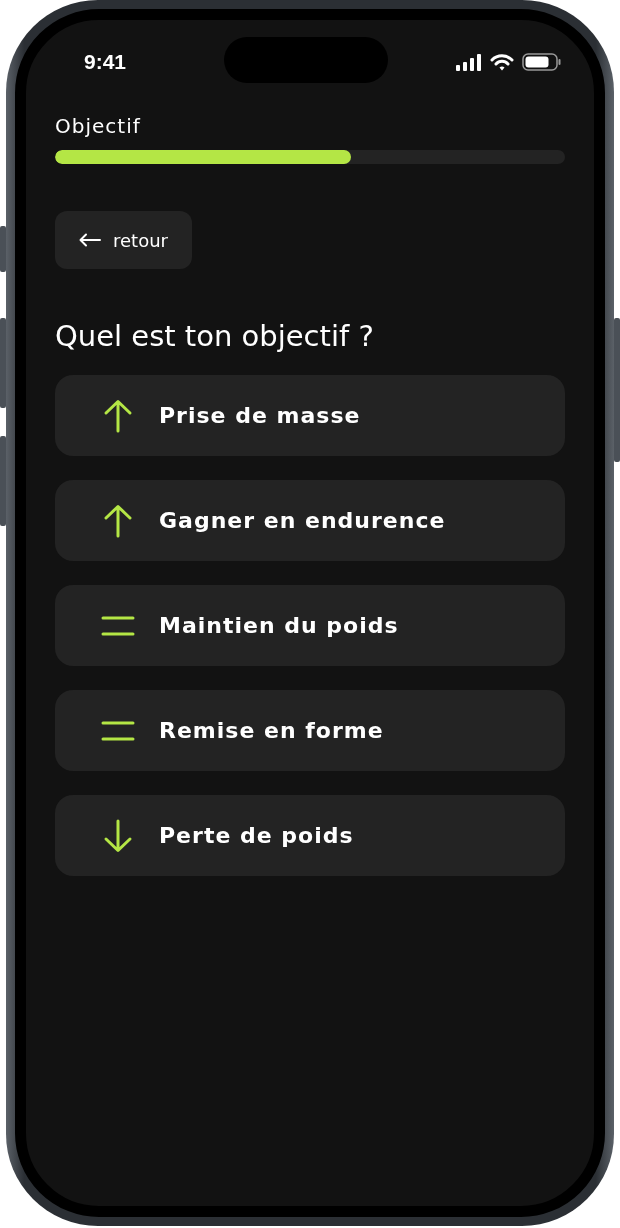 This screenshot has width=620, height=1228. What do you see at coordinates (105, 62) in the screenshot?
I see `status-time: 9:41` at bounding box center [105, 62].